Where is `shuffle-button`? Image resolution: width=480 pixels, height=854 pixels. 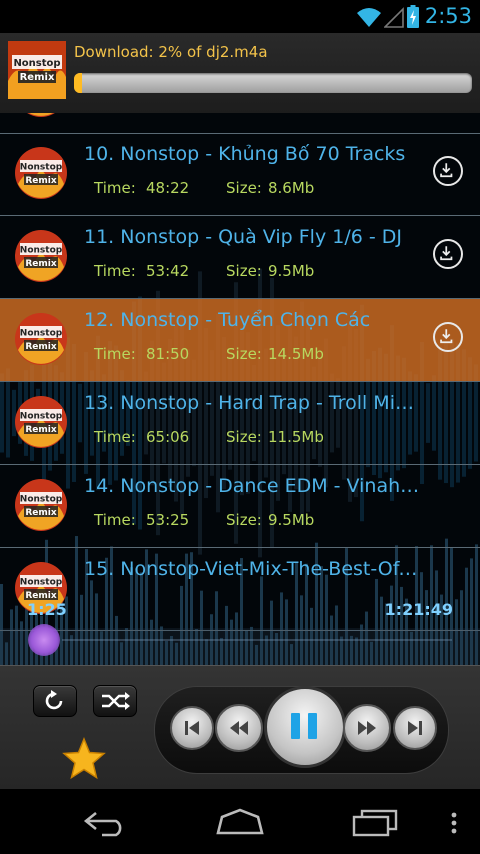
shuffle-button is located at coordinates (115, 701).